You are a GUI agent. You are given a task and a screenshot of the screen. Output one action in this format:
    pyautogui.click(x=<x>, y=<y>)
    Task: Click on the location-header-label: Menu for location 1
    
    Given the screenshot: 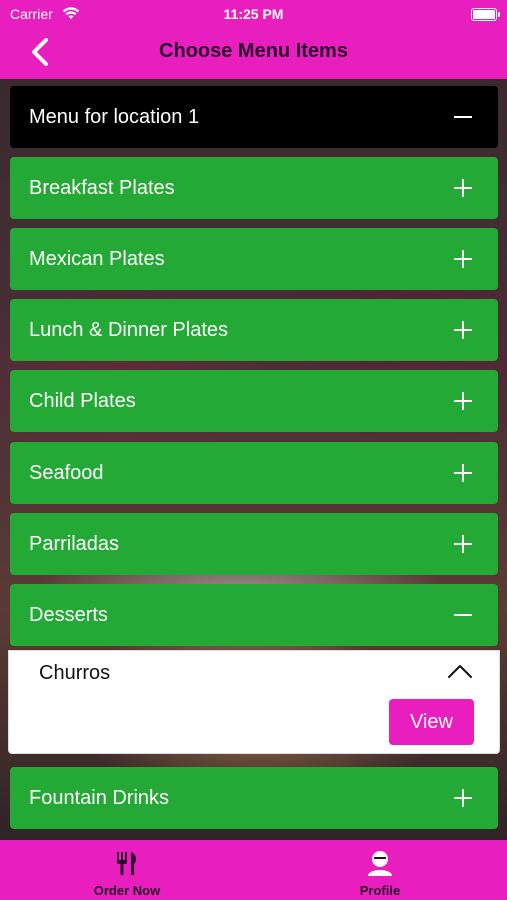 What is the action you would take?
    pyautogui.click(x=114, y=116)
    